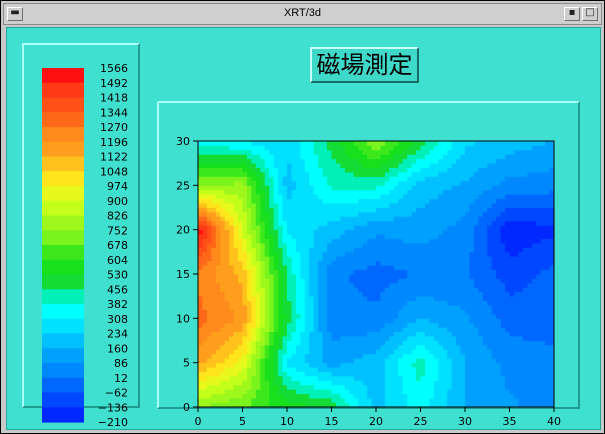 The image size is (605, 434). Describe the element at coordinates (572, 14) in the screenshot. I see `iconify-button: ▪` at that location.